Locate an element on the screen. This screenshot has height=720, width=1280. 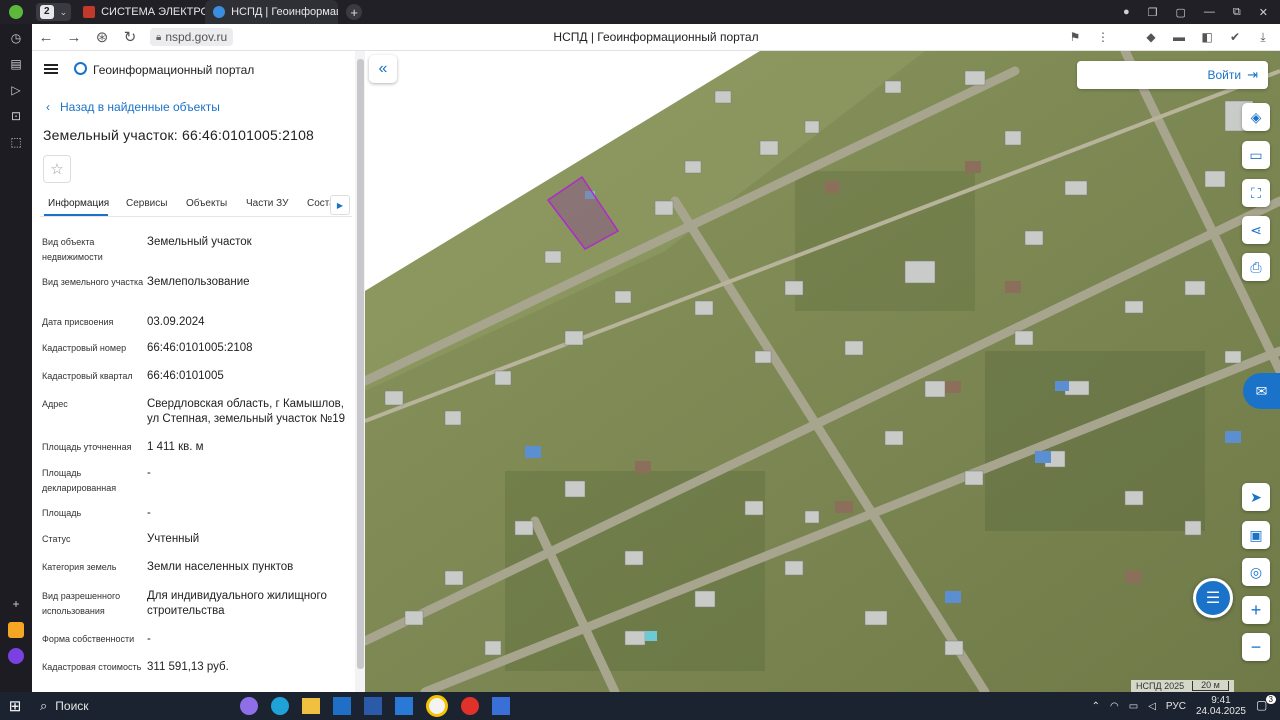
notifications-button: ▢ 3 is located at coordinates (1266, 704).